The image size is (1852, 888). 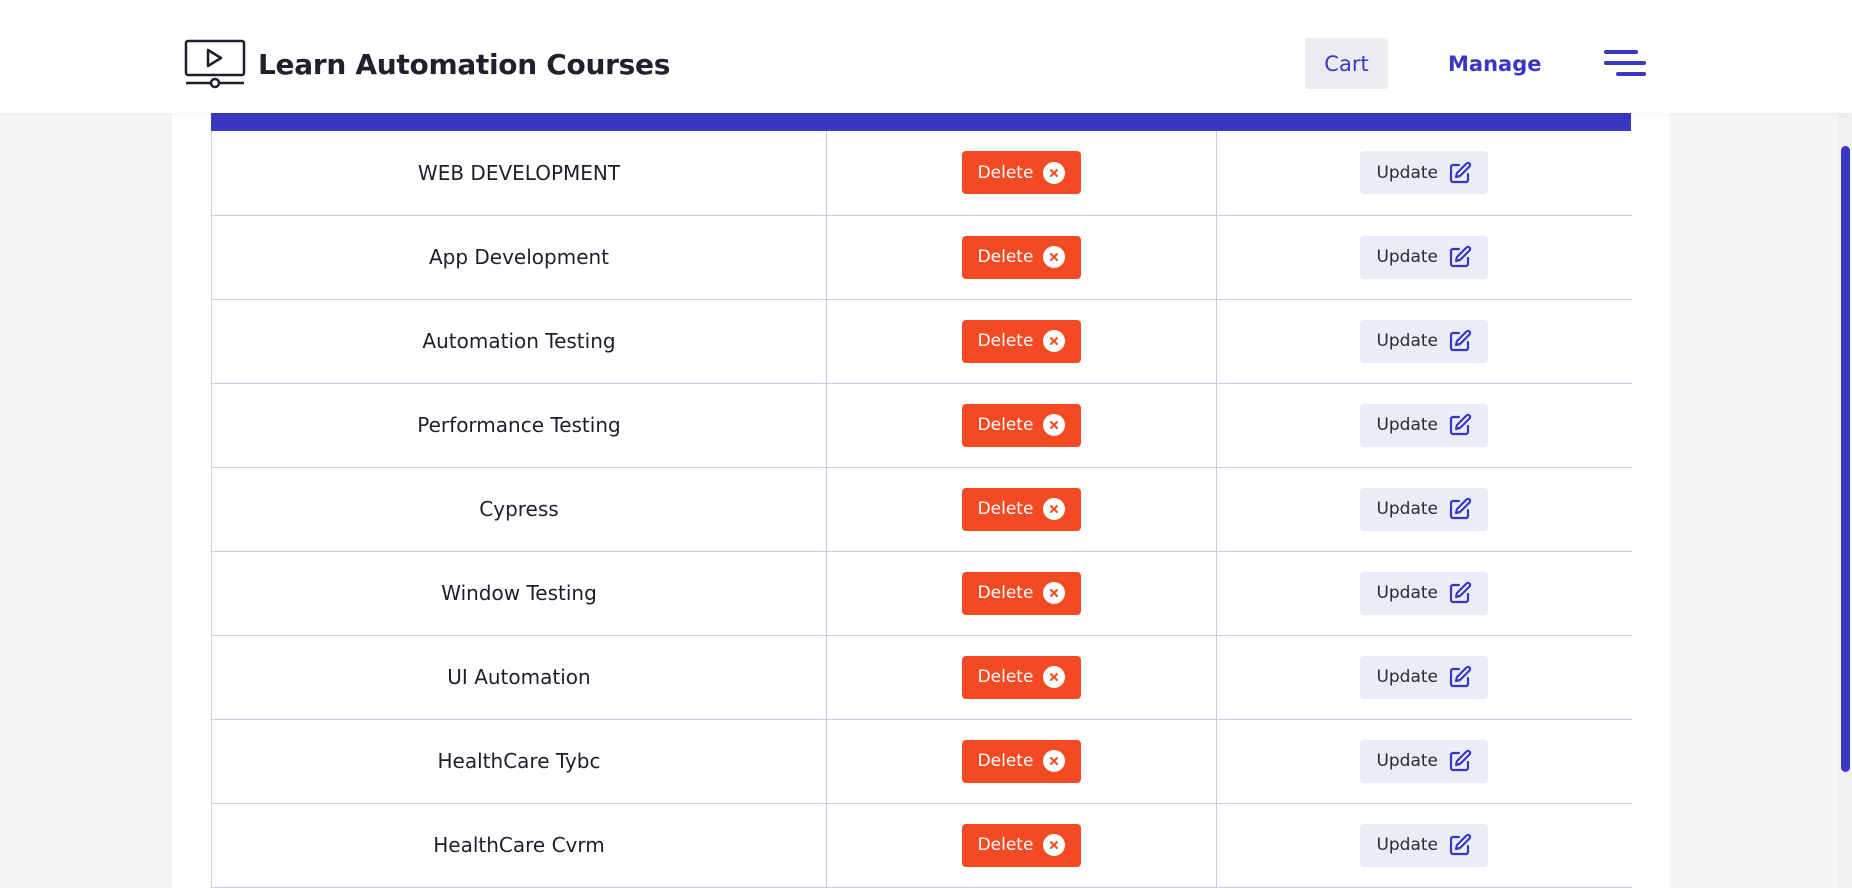 I want to click on course-name: WEB DEVELOPMENT, so click(x=519, y=172).